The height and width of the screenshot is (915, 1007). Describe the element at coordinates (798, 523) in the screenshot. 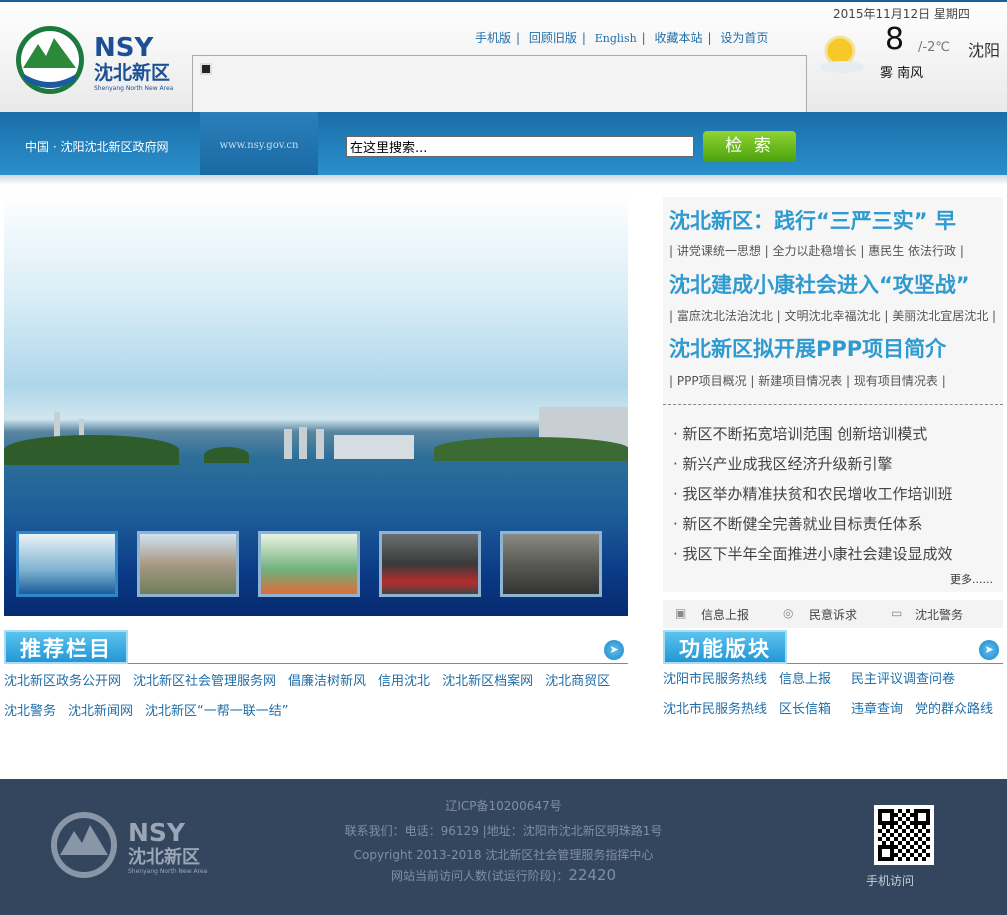

I see `news-item: · 新区不断健全完善就业目标责任体系` at that location.